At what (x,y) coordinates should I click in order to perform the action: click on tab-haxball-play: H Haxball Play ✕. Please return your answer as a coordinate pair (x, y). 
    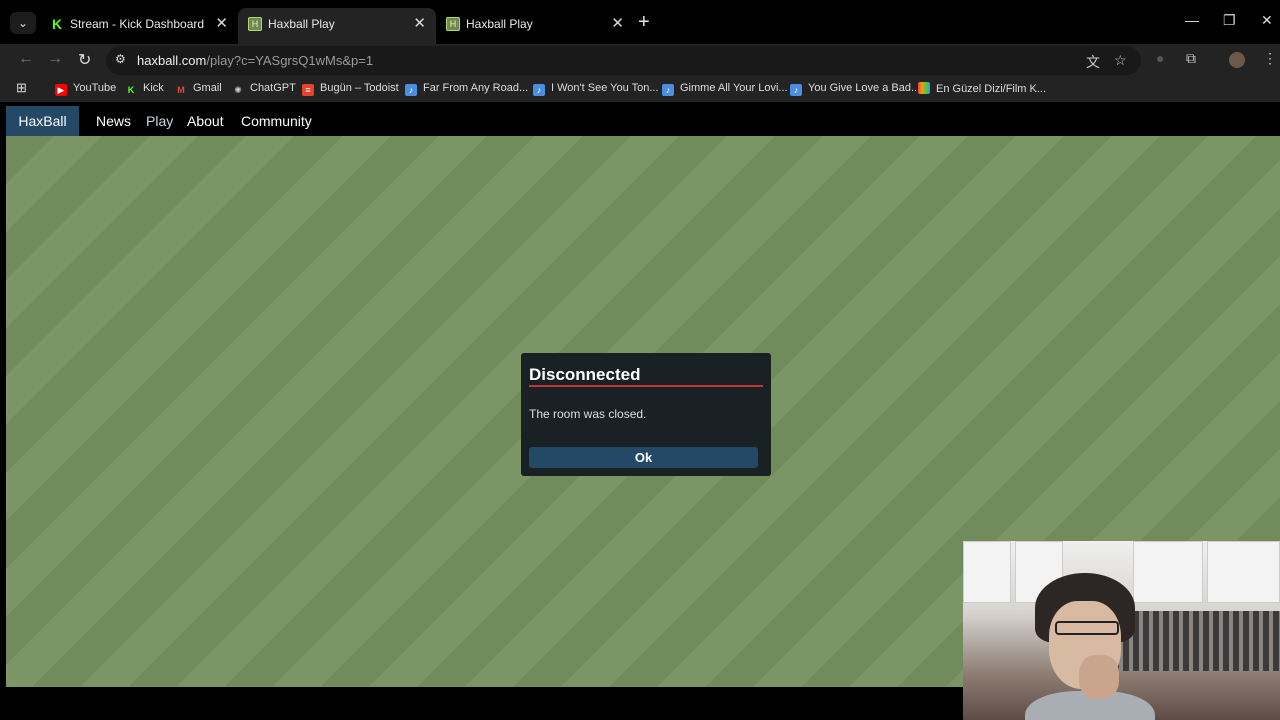
    Looking at the image, I should click on (535, 26).